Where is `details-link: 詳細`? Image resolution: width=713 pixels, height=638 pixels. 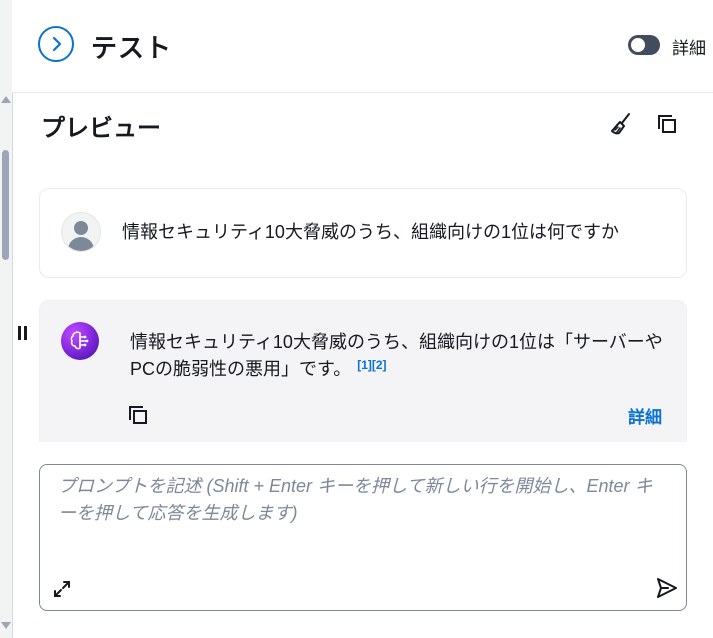 details-link: 詳細 is located at coordinates (645, 415).